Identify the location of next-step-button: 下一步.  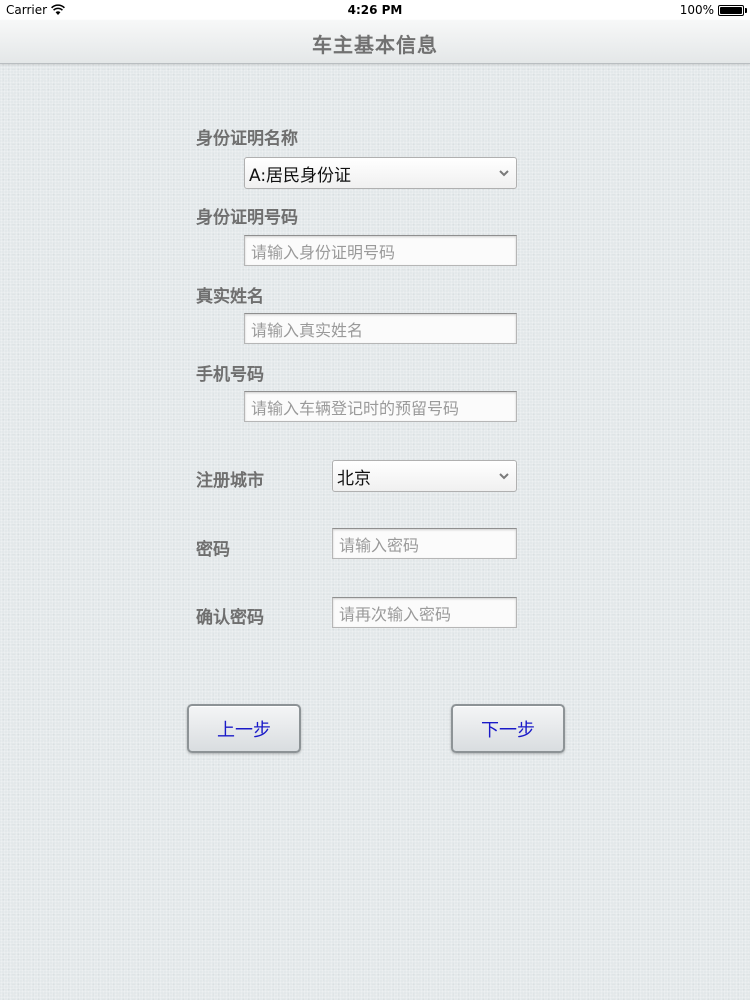
(508, 728).